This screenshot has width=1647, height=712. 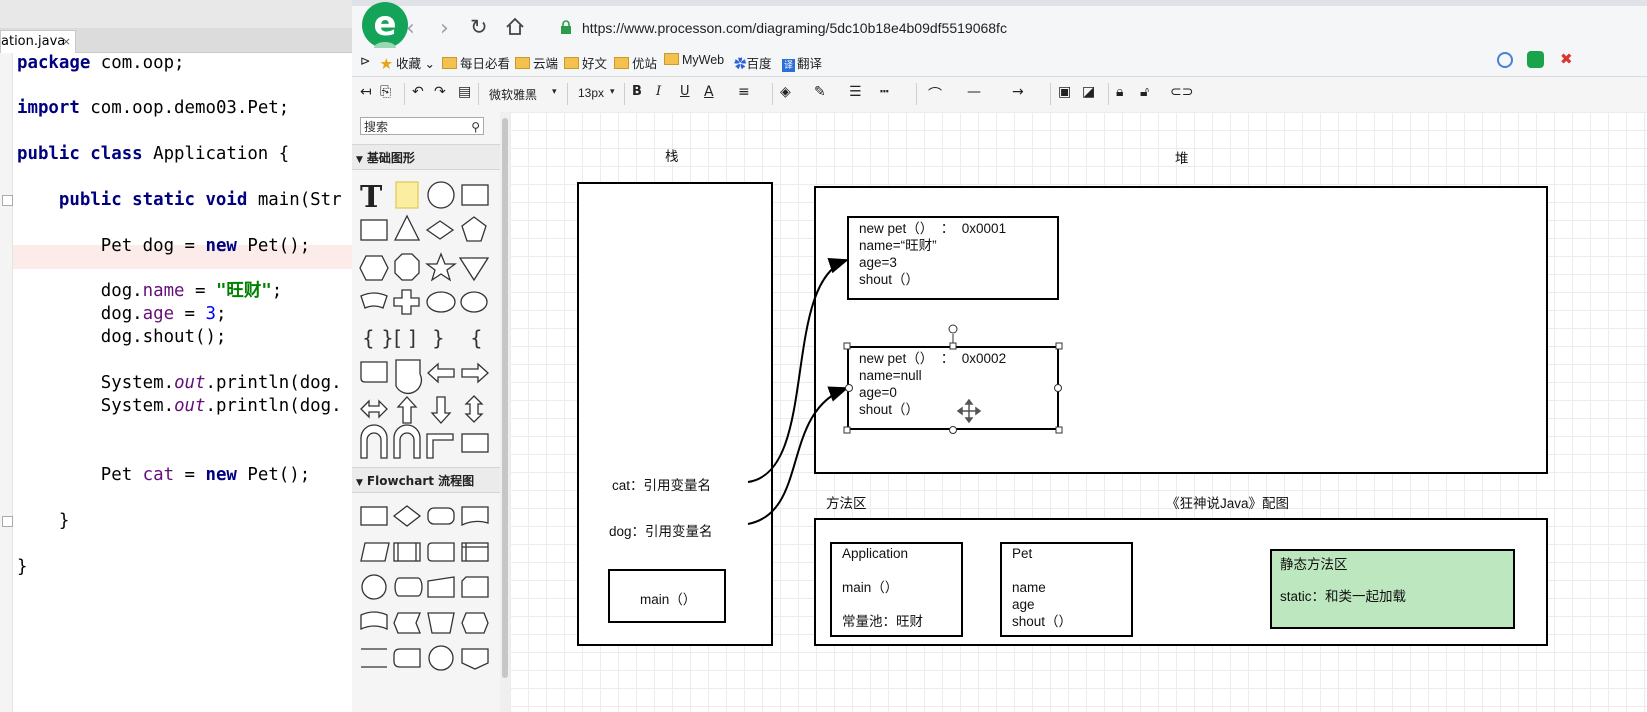 What do you see at coordinates (385, 28) in the screenshot?
I see `processon-logo: e` at bounding box center [385, 28].